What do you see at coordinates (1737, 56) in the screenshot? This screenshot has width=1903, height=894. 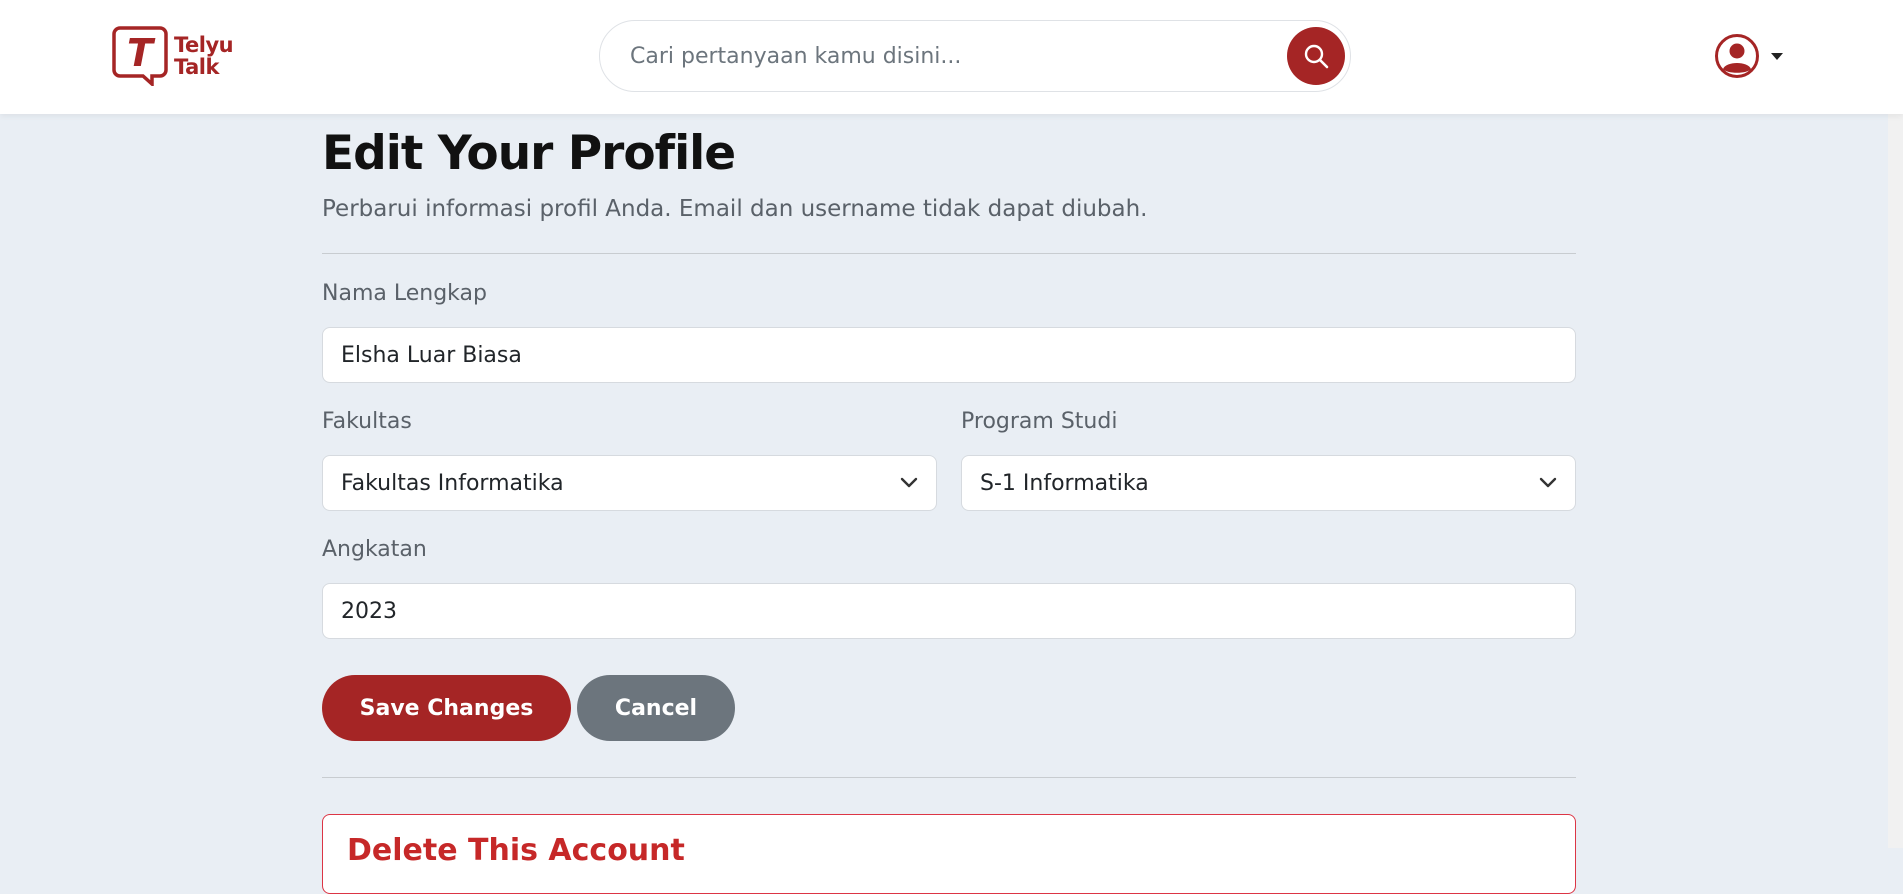 I see `user-avatar-icon` at bounding box center [1737, 56].